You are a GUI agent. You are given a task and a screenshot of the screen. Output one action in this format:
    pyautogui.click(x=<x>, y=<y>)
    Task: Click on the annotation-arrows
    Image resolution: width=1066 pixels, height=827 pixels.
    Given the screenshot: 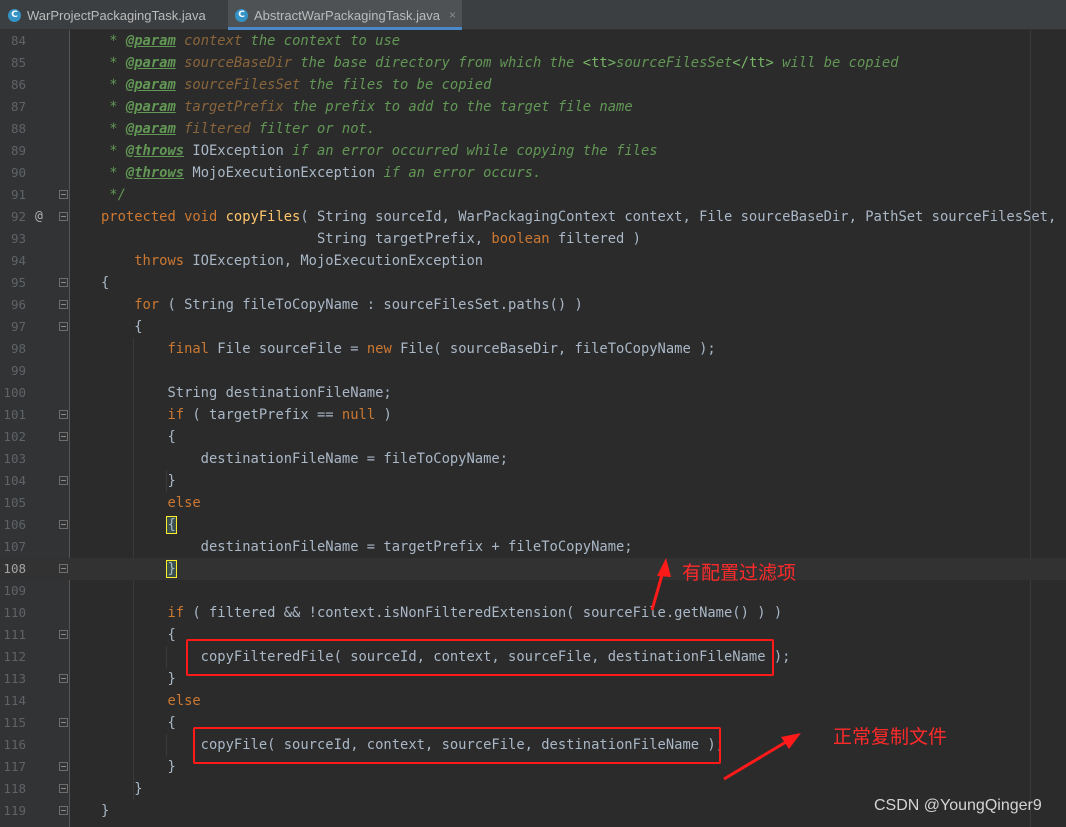 What is the action you would take?
    pyautogui.click(x=725, y=669)
    